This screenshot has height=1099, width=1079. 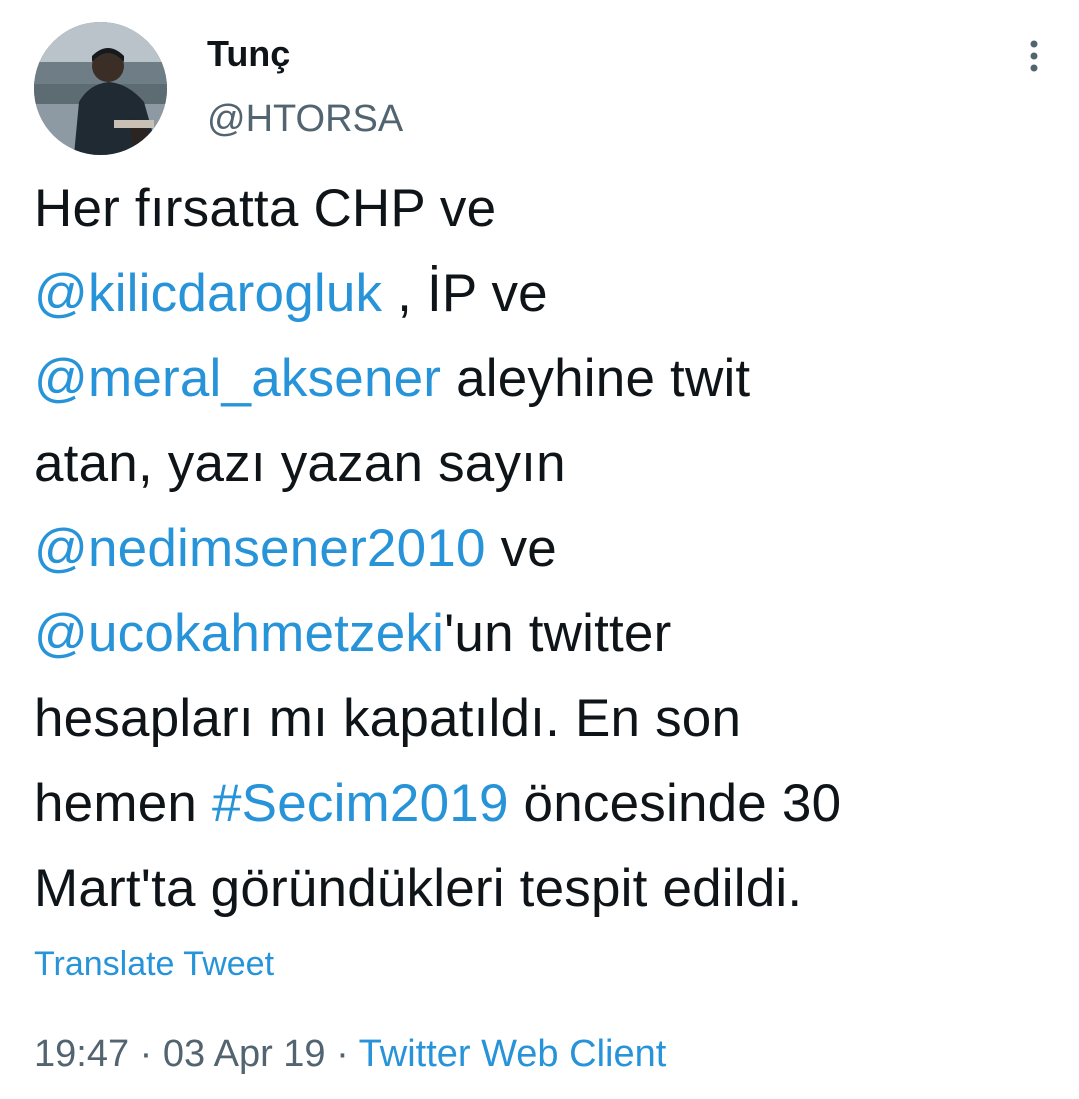 I want to click on author-handle: @HTORSA, so click(x=305, y=119).